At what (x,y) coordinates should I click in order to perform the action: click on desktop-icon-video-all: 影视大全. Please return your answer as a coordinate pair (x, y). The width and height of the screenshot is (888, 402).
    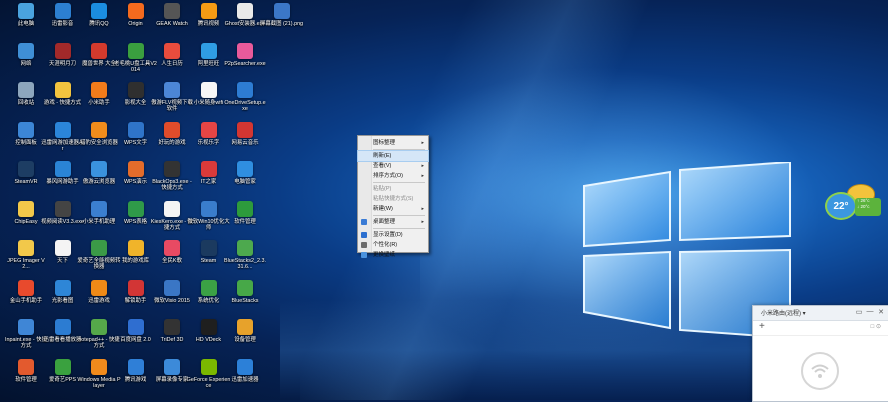
    Looking at the image, I should click on (136, 102).